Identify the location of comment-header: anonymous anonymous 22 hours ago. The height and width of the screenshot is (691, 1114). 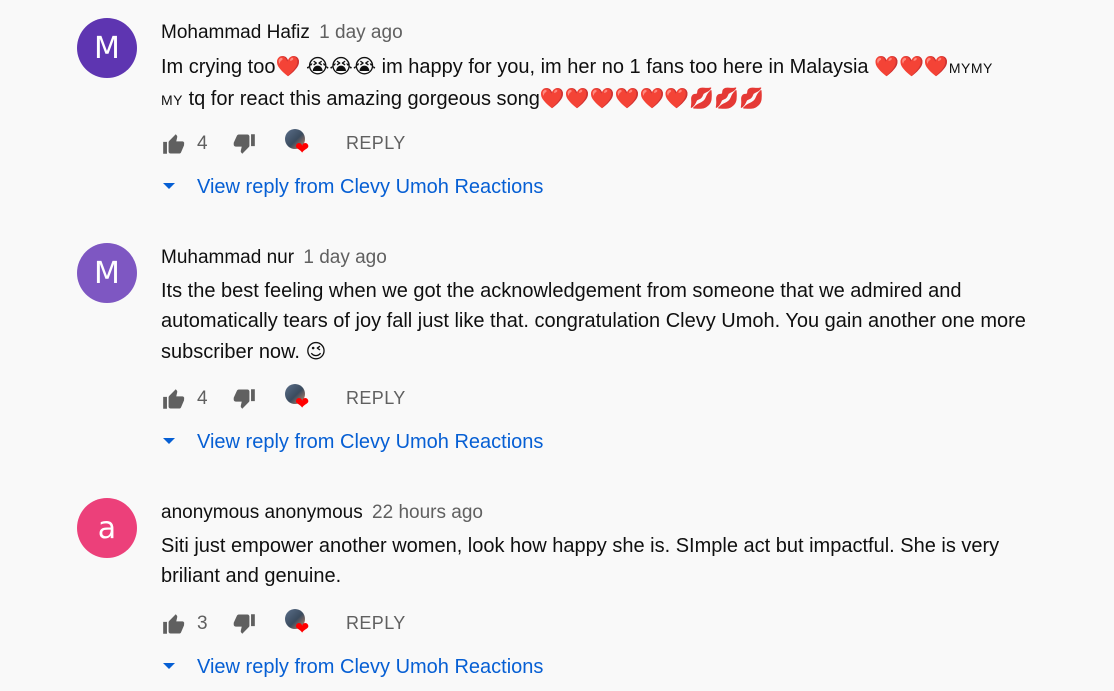
(322, 513).